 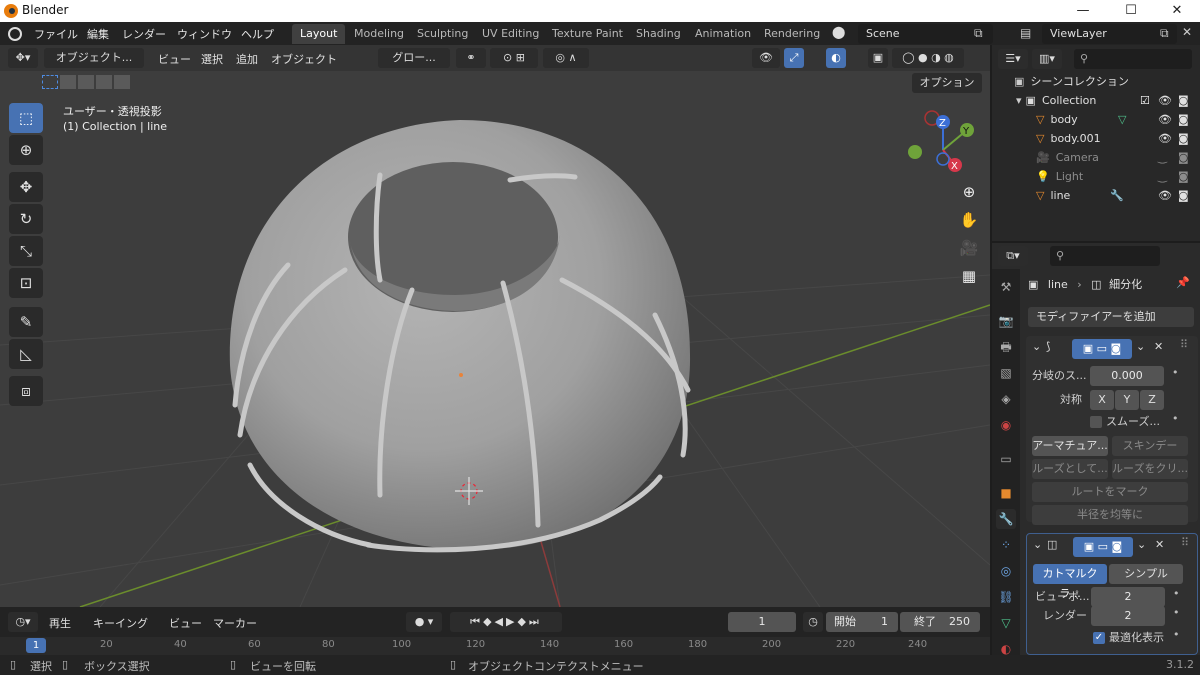 I want to click on symmetry-y-toggle: Y, so click(x=1127, y=400).